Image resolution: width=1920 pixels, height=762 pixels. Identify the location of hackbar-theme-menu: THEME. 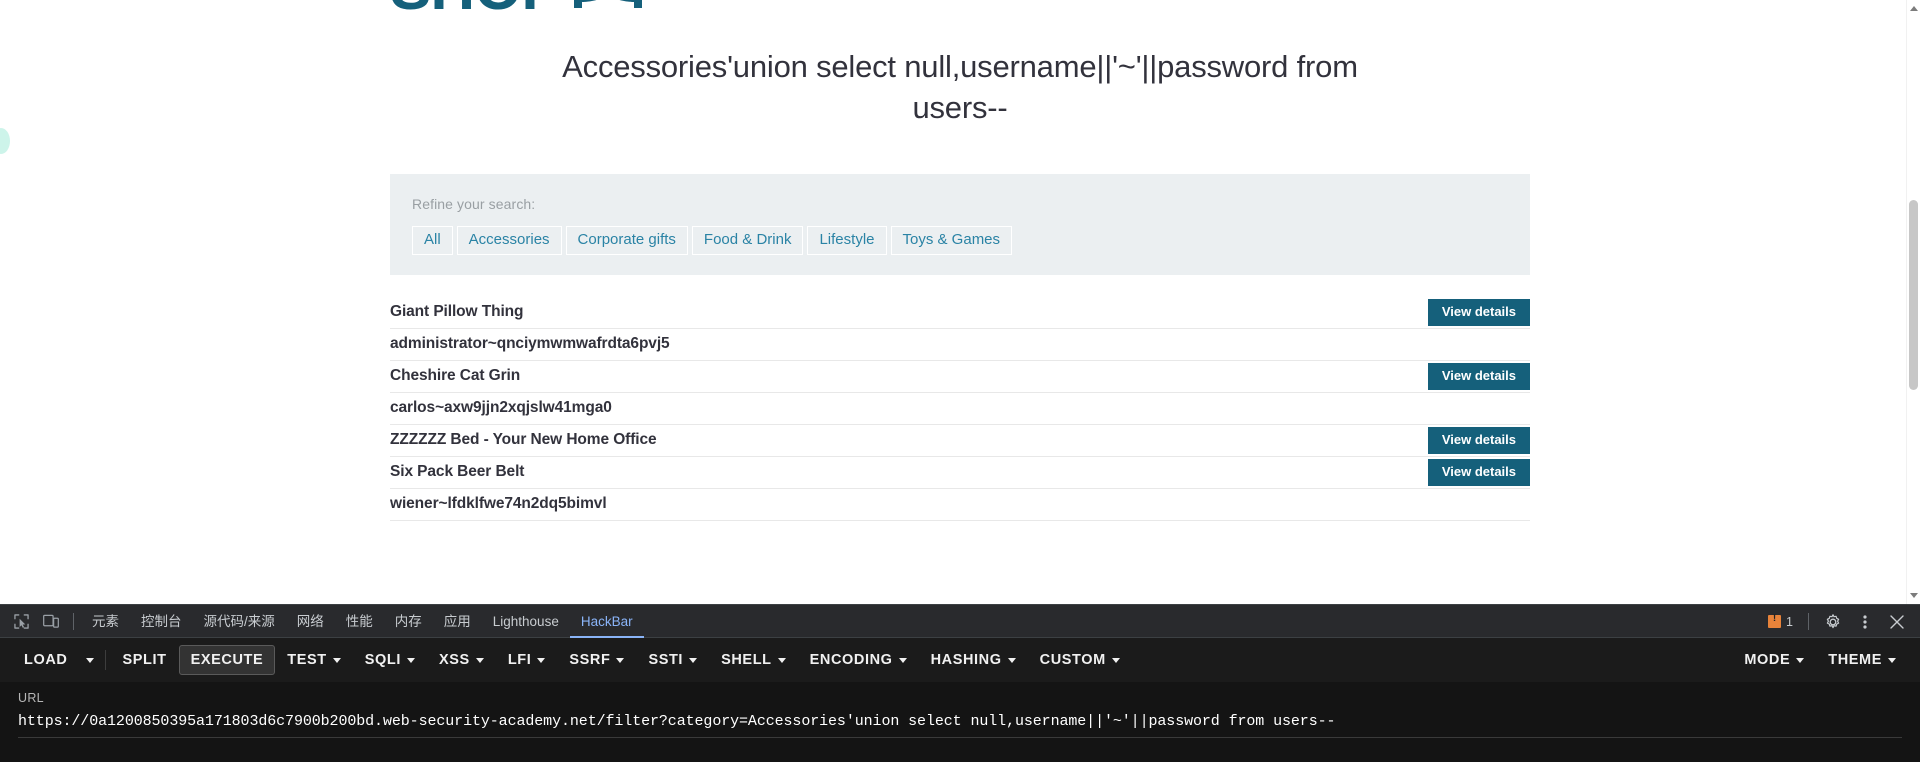
(1862, 660).